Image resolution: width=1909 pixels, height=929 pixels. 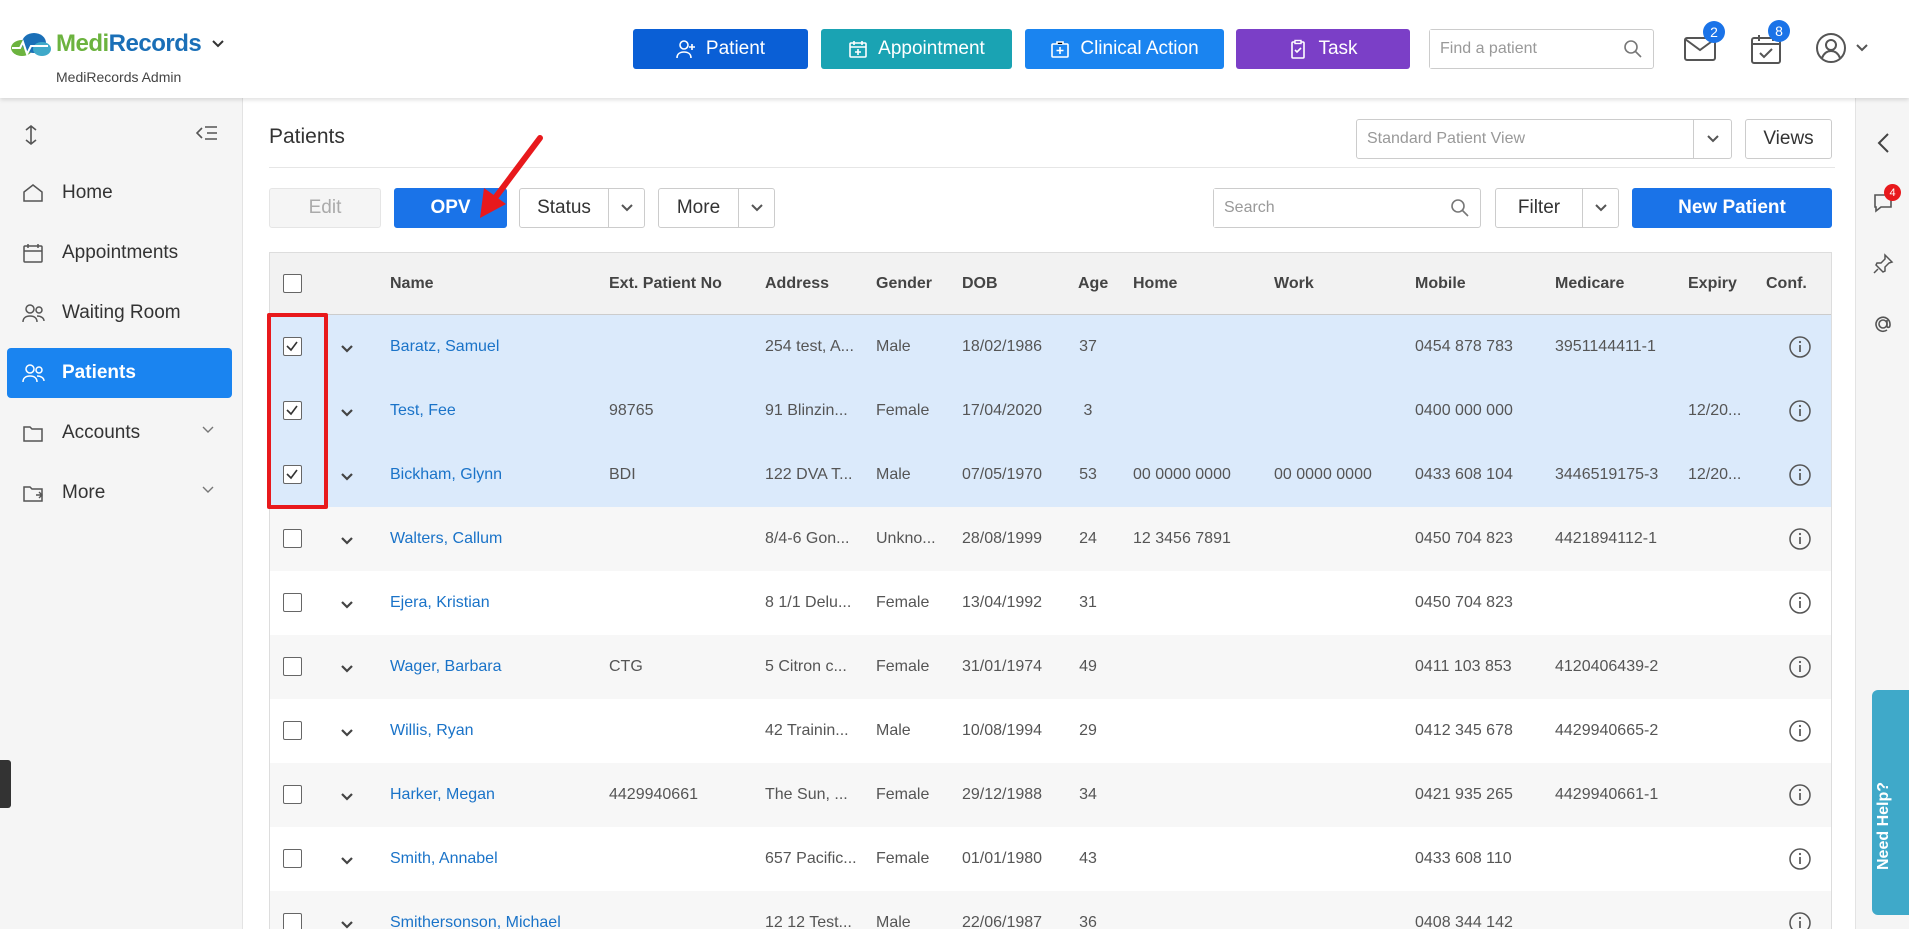 I want to click on need-help-tab: Need Help?, so click(x=1890, y=802).